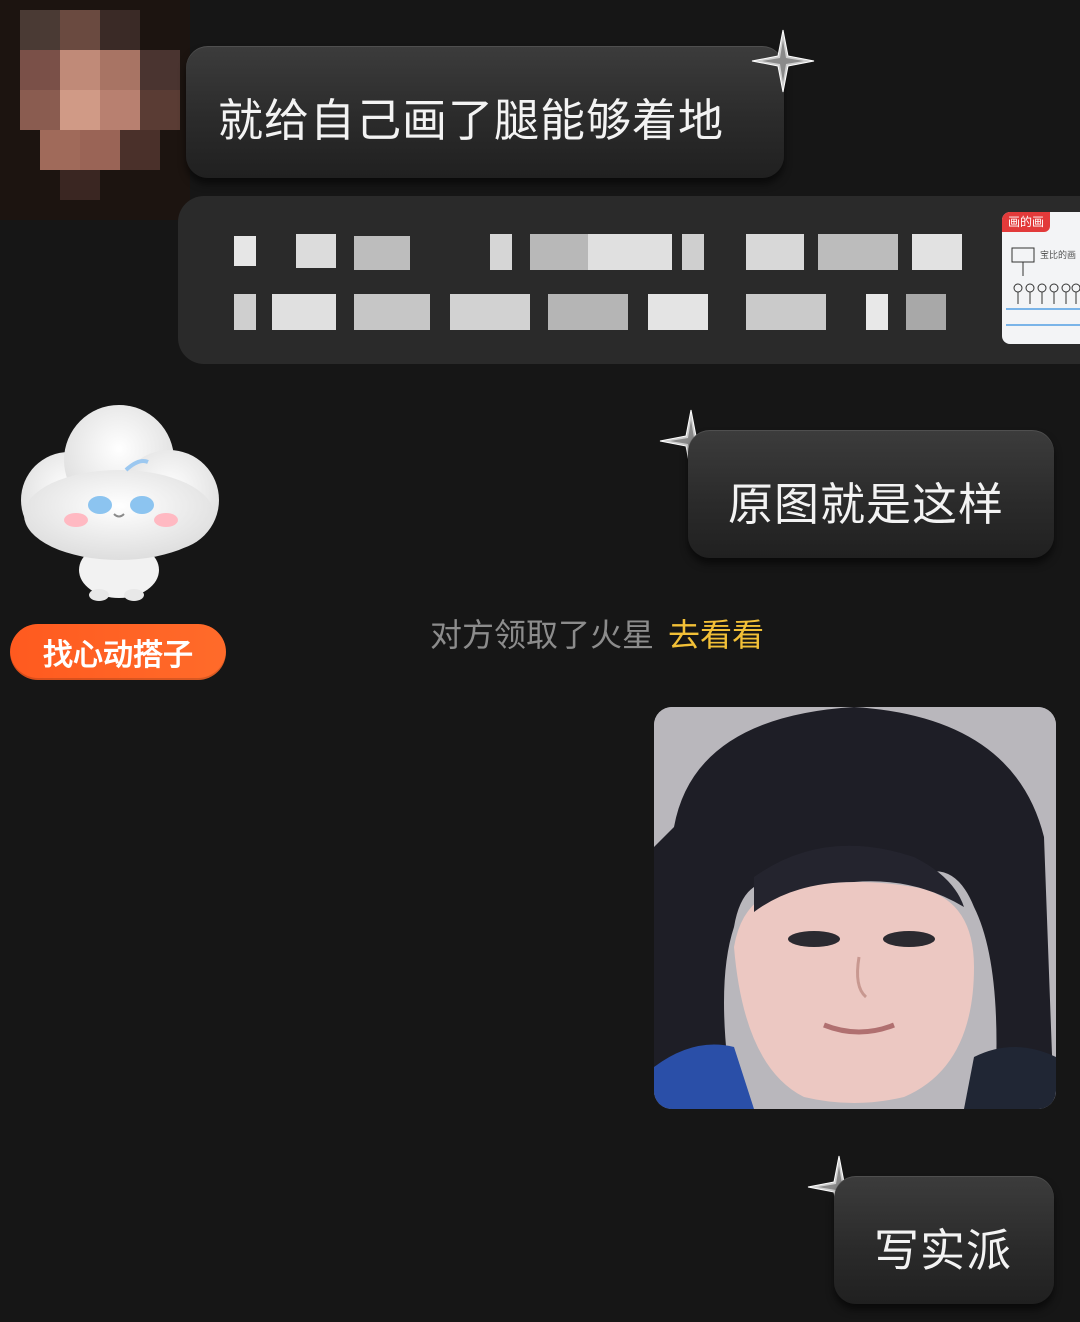 The height and width of the screenshot is (1322, 1080). I want to click on quoted-image-thumbnail: 画的画 宝比的画, so click(1041, 278).